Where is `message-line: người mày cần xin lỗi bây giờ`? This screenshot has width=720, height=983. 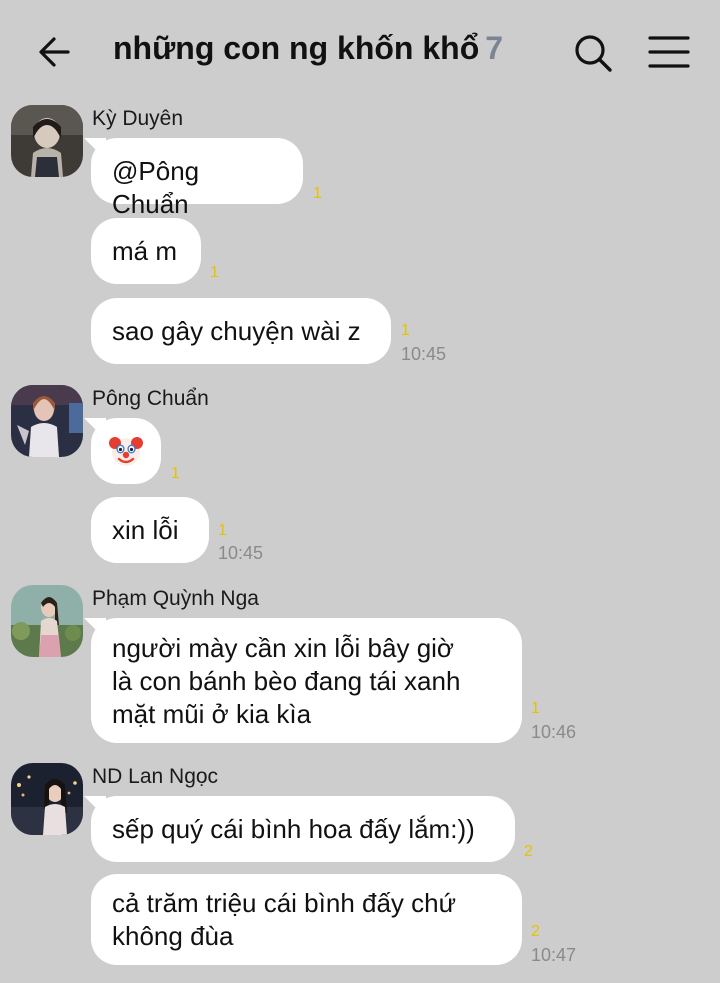 message-line: người mày cần xin lỗi bây giờ is located at coordinates (283, 648).